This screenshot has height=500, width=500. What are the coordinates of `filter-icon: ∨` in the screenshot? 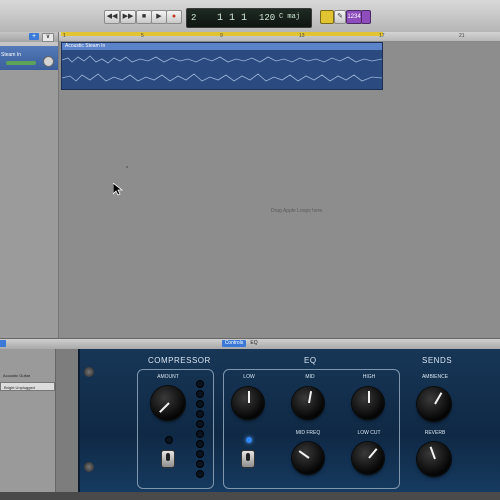 It's located at (48, 37).